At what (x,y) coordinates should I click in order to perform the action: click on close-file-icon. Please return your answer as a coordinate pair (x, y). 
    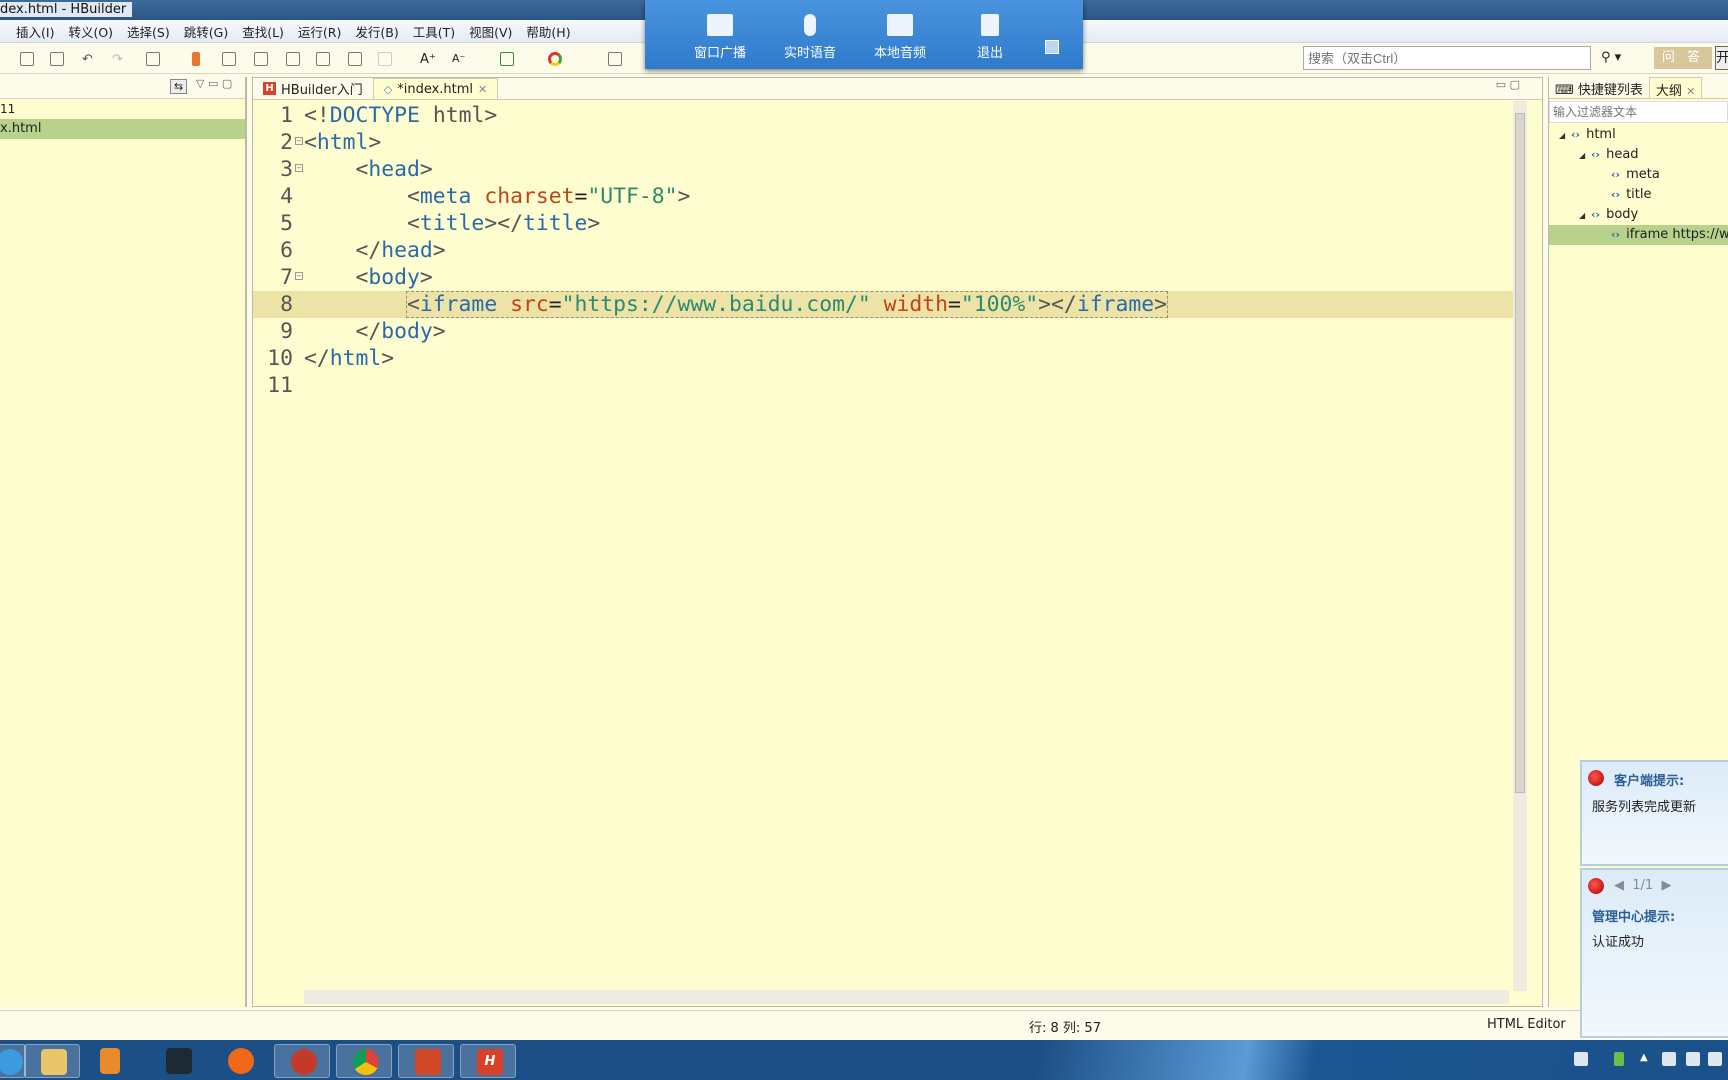
    Looking at the image, I should click on (57, 59).